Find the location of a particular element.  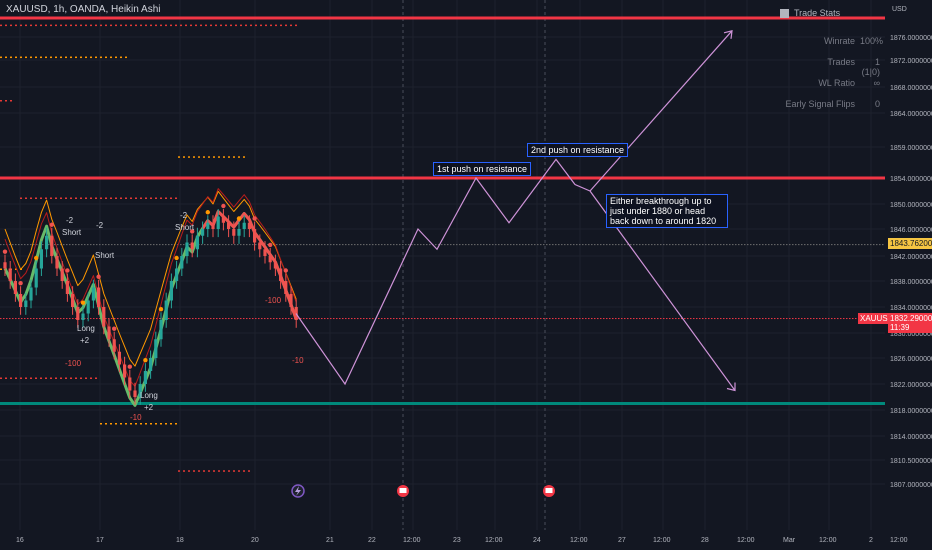

x-tick-label: 18 is located at coordinates (180, 540).